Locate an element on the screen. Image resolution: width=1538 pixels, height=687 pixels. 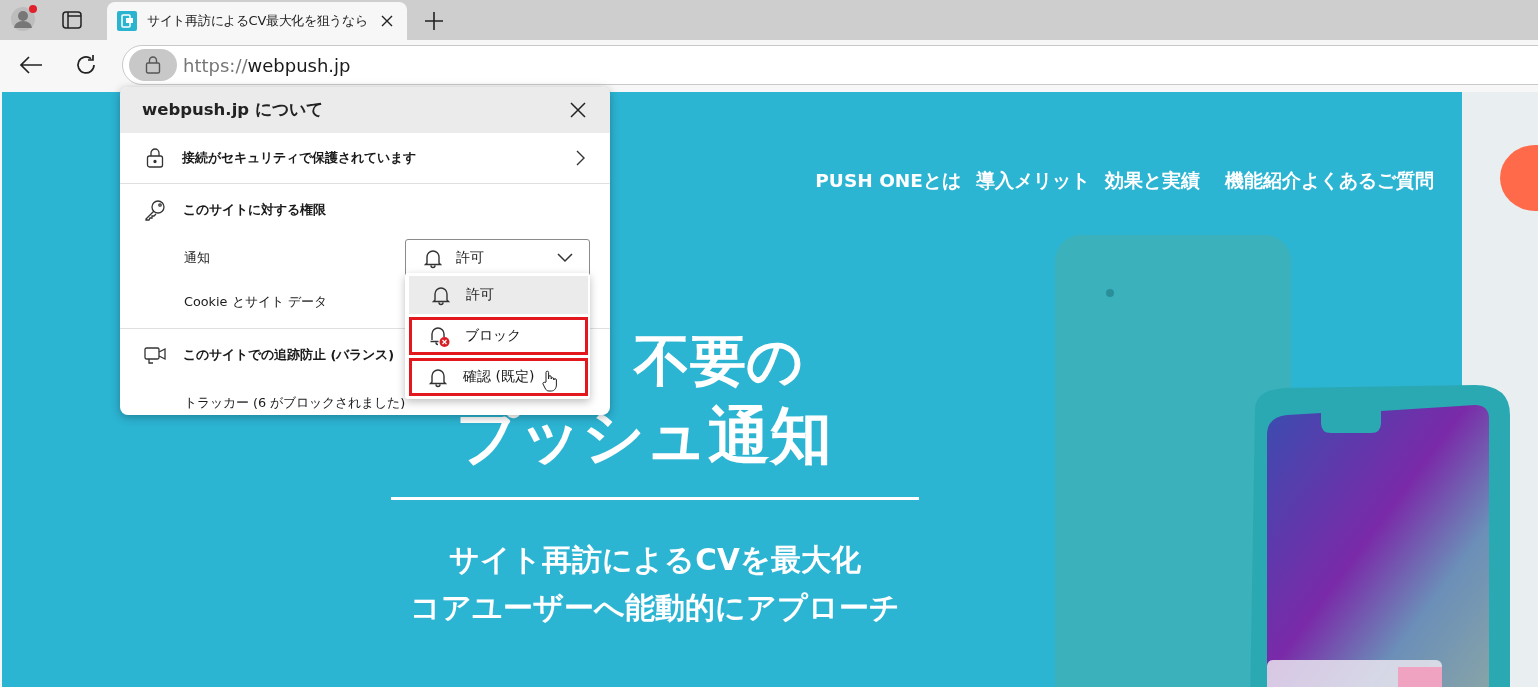
headline-text: 不要の is located at coordinates (718, 361).